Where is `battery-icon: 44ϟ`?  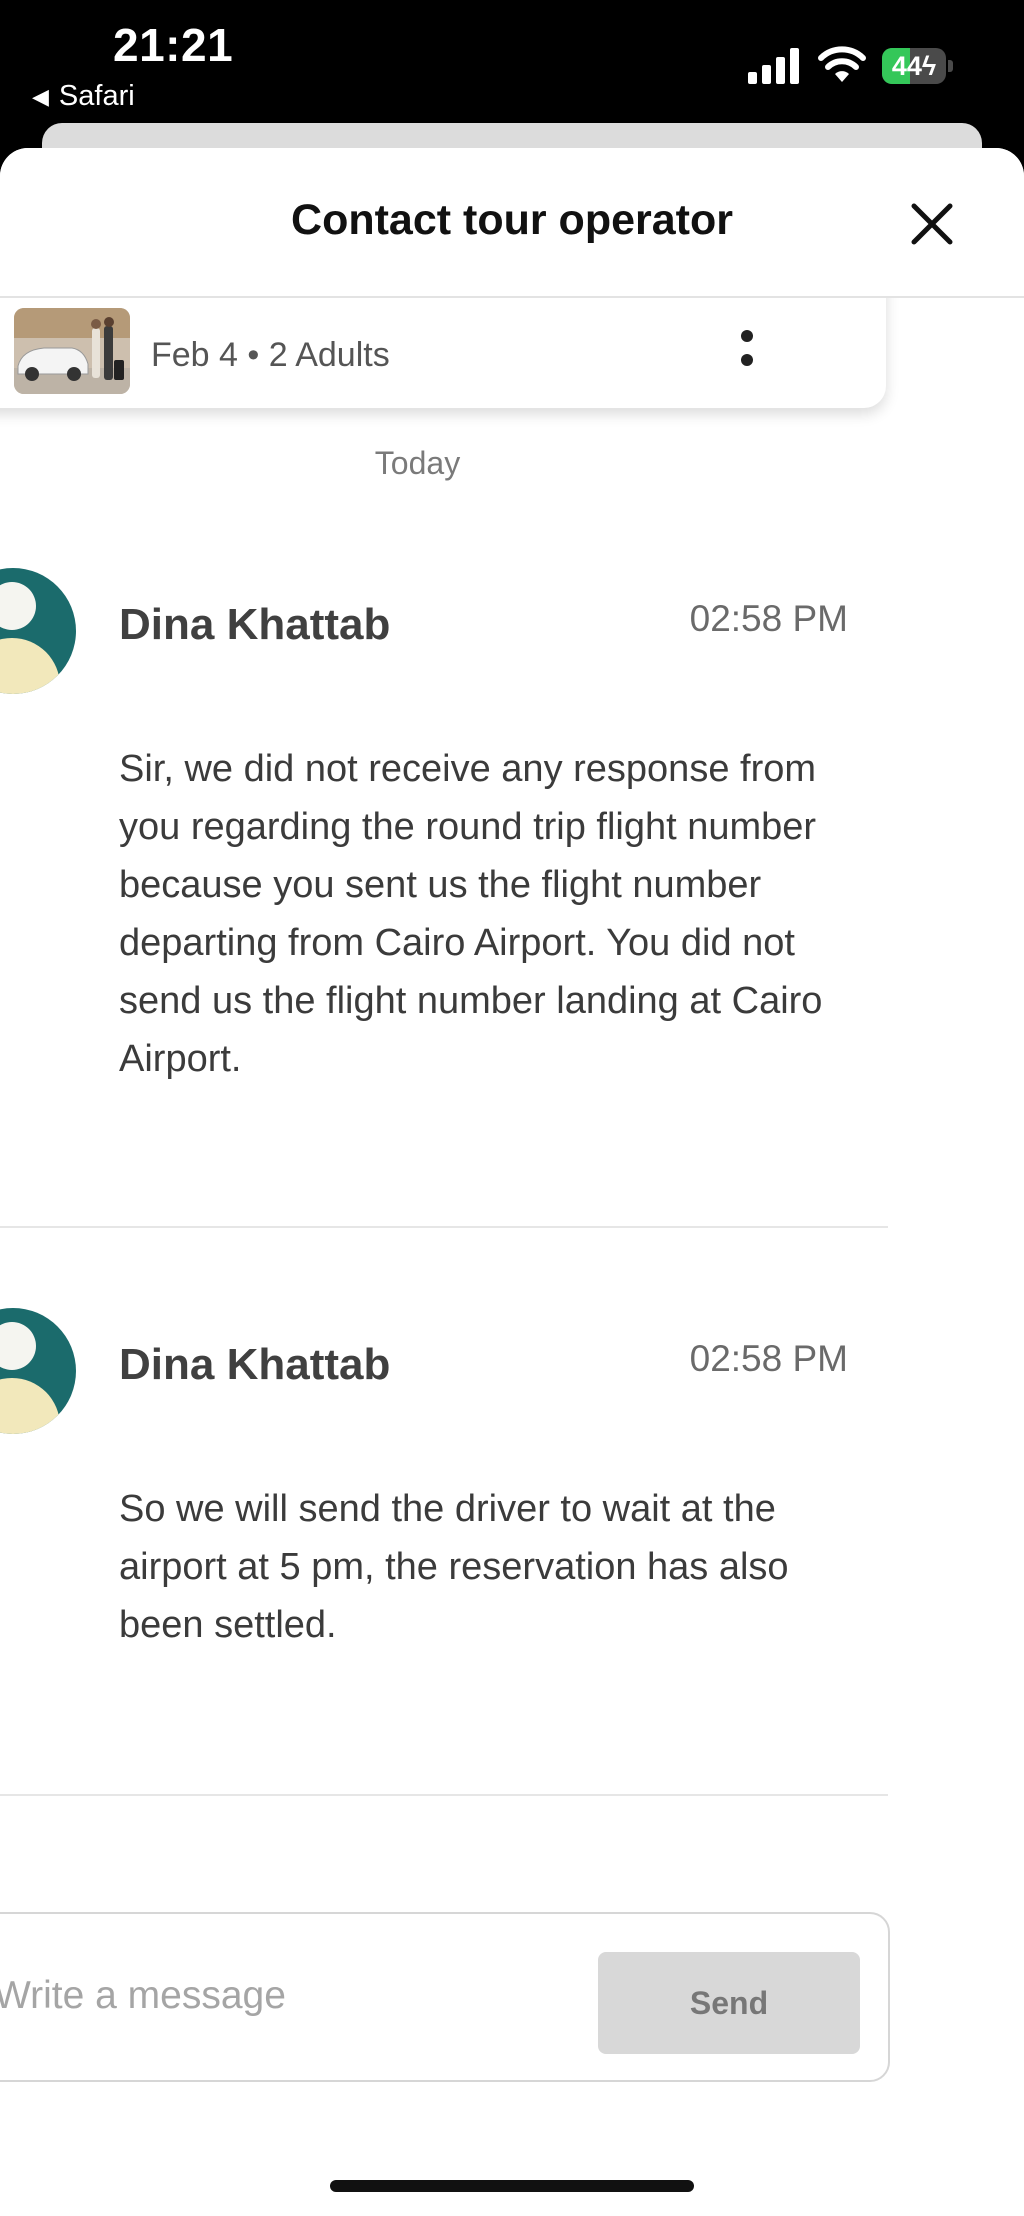 battery-icon: 44ϟ is located at coordinates (918, 67).